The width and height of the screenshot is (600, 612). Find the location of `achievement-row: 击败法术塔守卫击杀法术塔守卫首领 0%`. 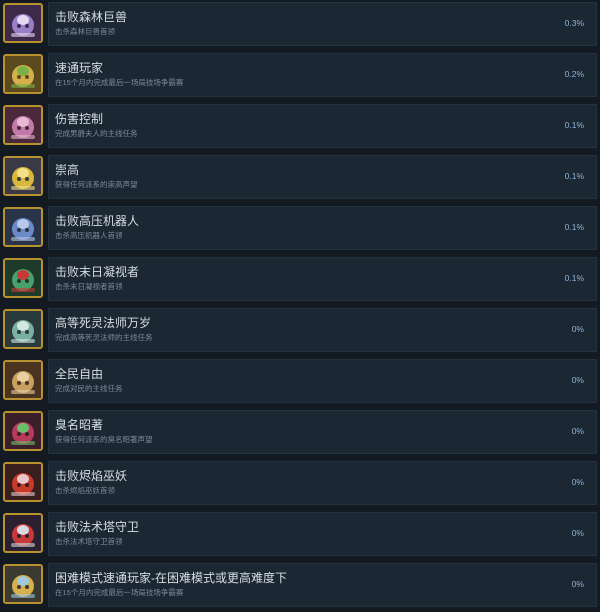

achievement-row: 击败法术塔守卫击杀法术塔守卫首领 0% is located at coordinates (300, 535).